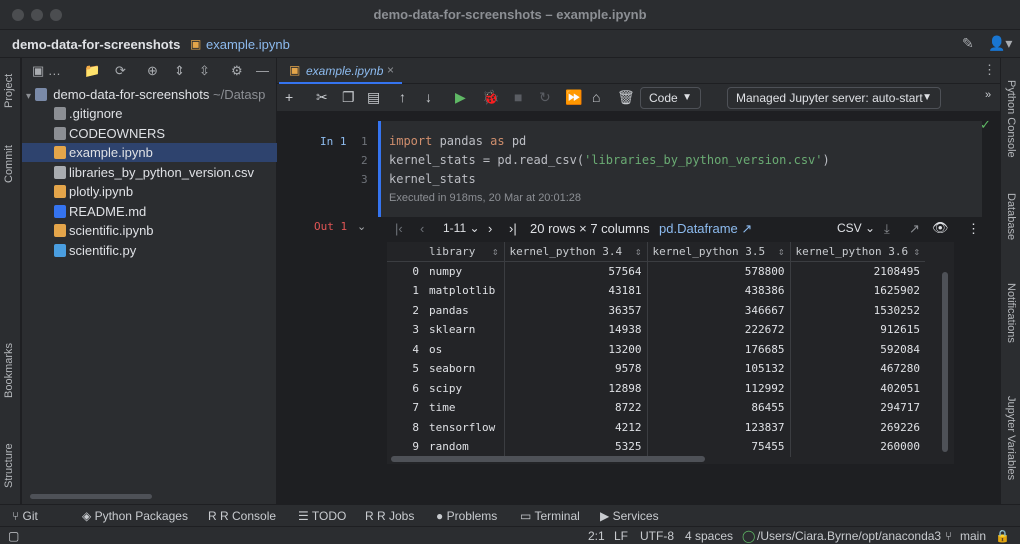 The image size is (1020, 544). I want to click on stop-icon: ■, so click(518, 97).